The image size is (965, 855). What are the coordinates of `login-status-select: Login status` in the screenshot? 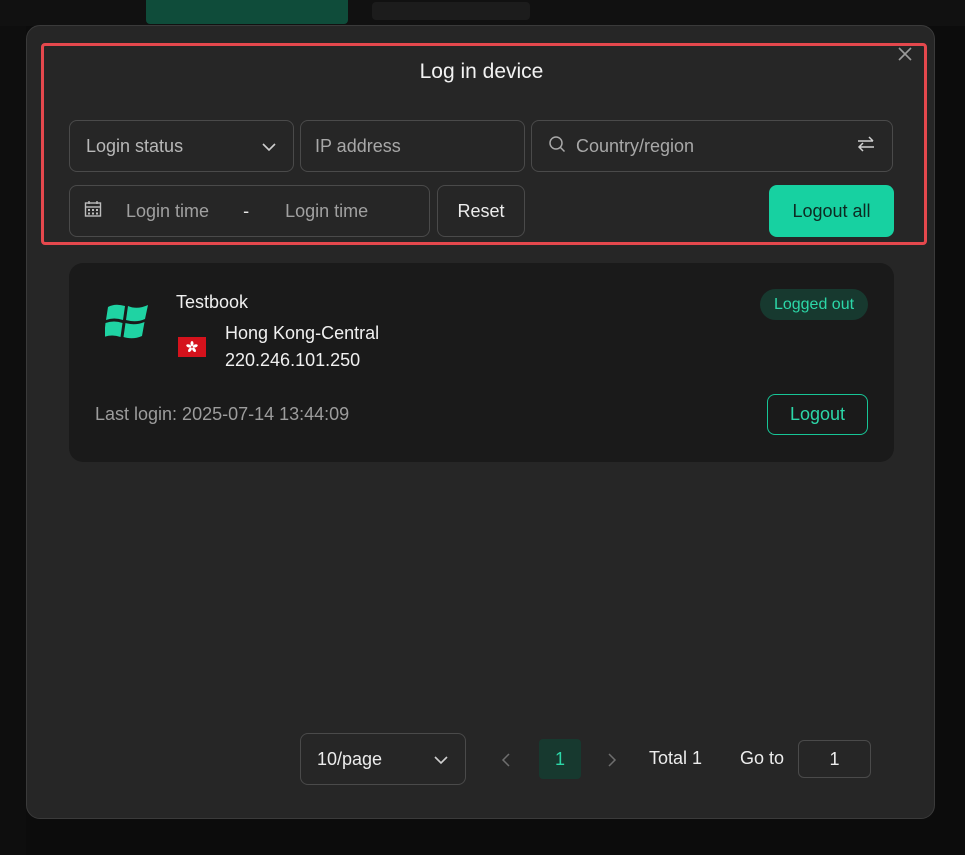 It's located at (181, 146).